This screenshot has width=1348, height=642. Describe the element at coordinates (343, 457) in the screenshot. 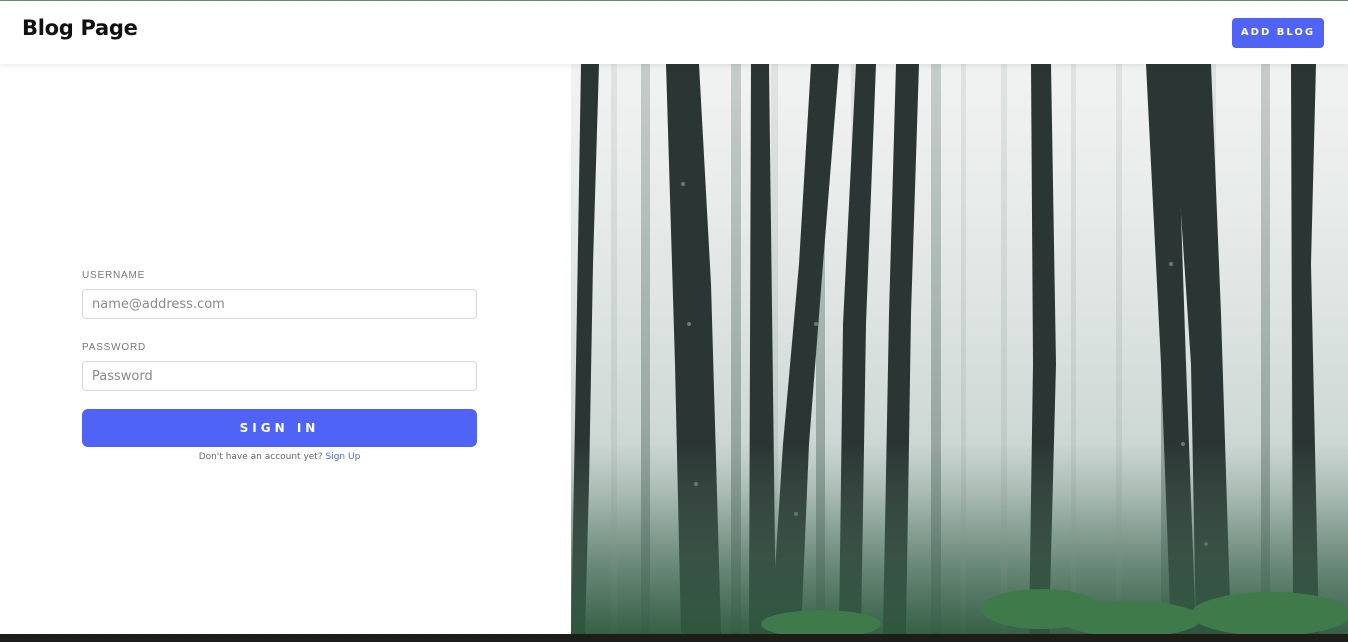

I see `sign-up-link: Sign Up` at that location.